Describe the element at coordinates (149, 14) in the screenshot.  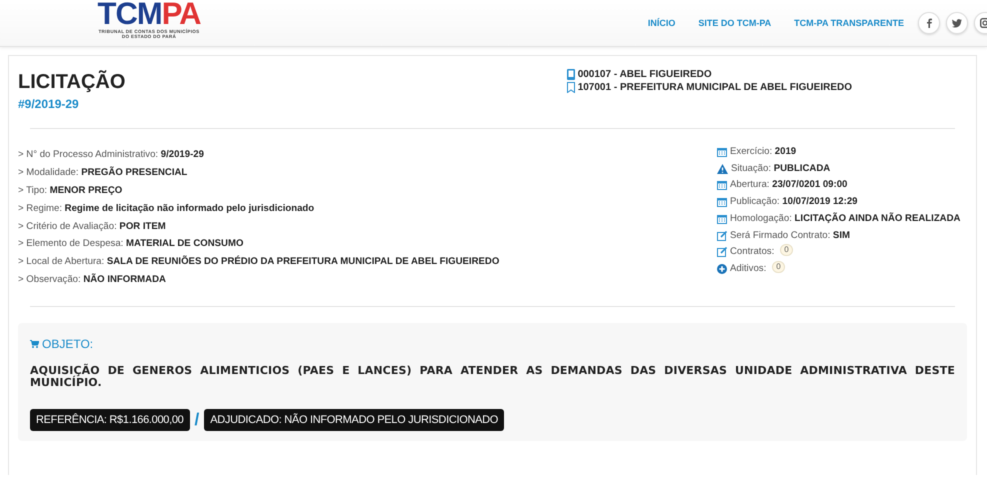
I see `logo-wordmark: TCMPA` at that location.